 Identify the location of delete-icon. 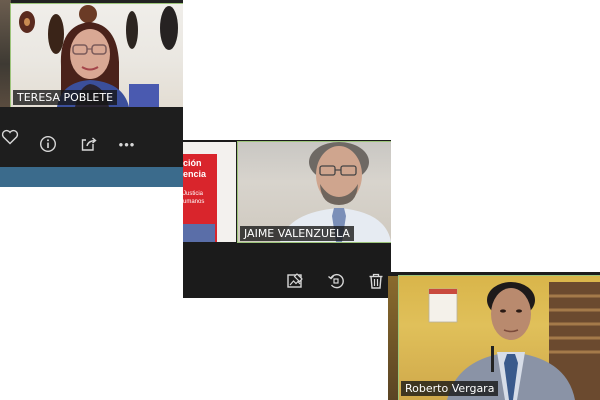
(376, 281).